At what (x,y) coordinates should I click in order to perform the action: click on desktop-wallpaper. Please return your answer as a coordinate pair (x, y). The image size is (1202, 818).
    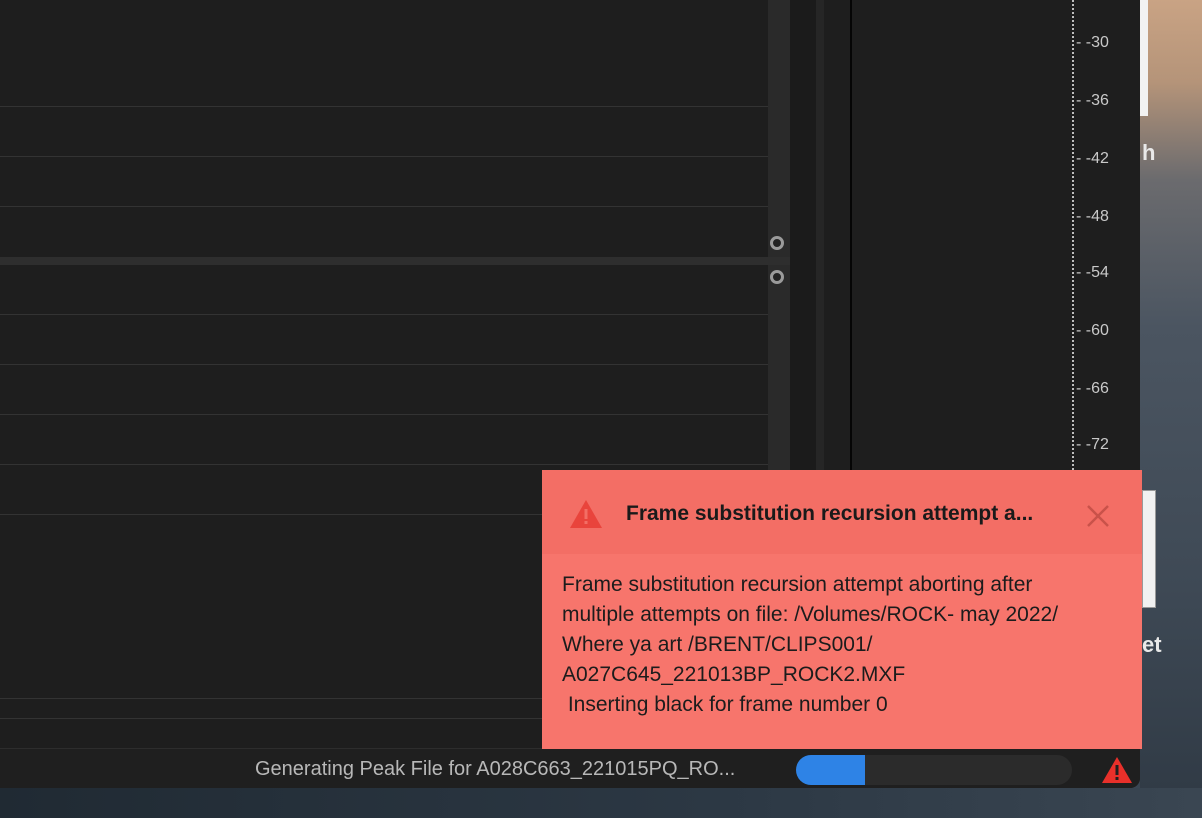
    Looking at the image, I should click on (1171, 409).